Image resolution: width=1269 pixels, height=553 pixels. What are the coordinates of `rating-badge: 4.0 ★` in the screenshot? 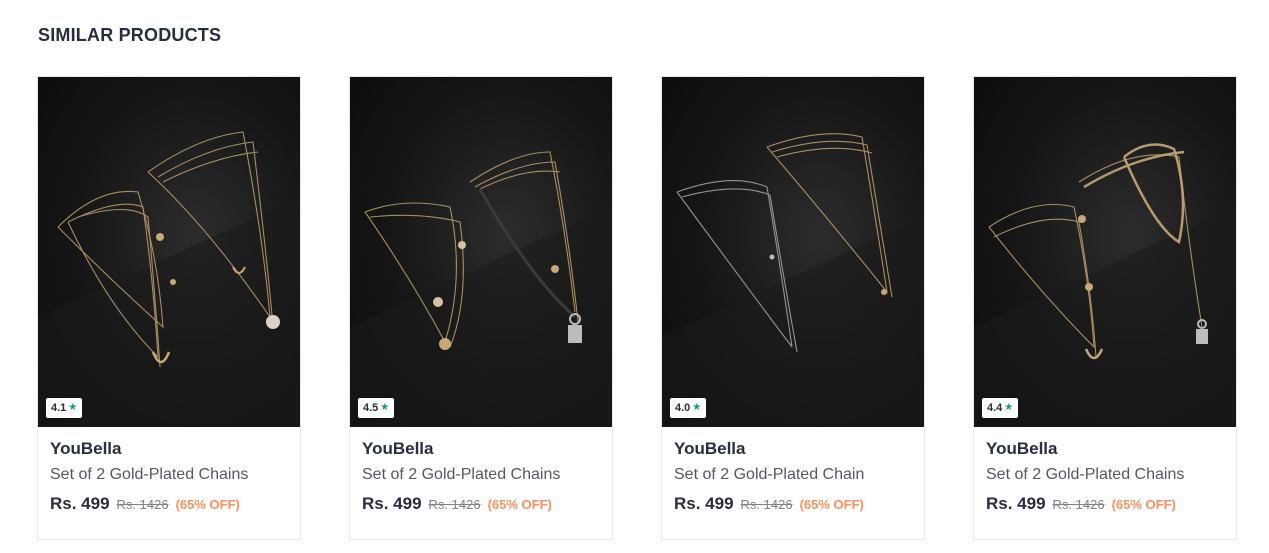 It's located at (688, 408).